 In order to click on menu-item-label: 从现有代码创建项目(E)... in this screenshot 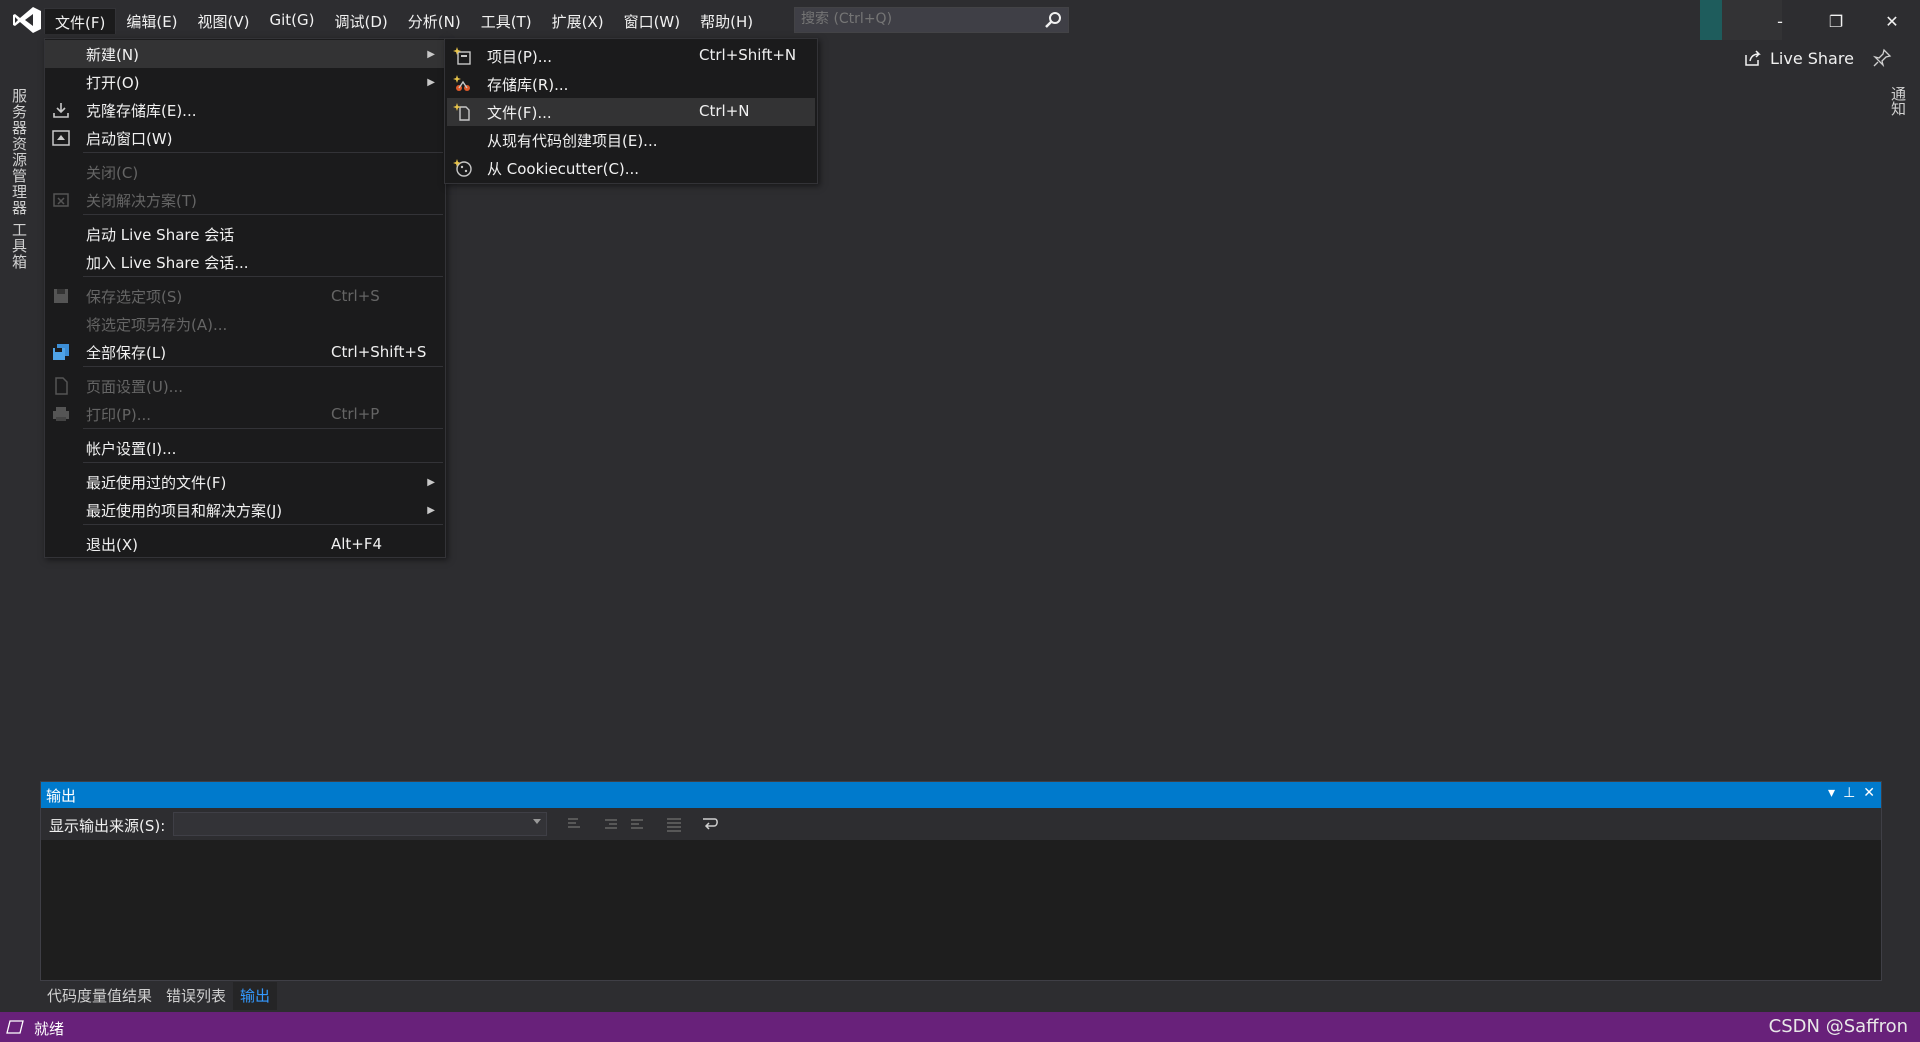, I will do `click(572, 141)`.